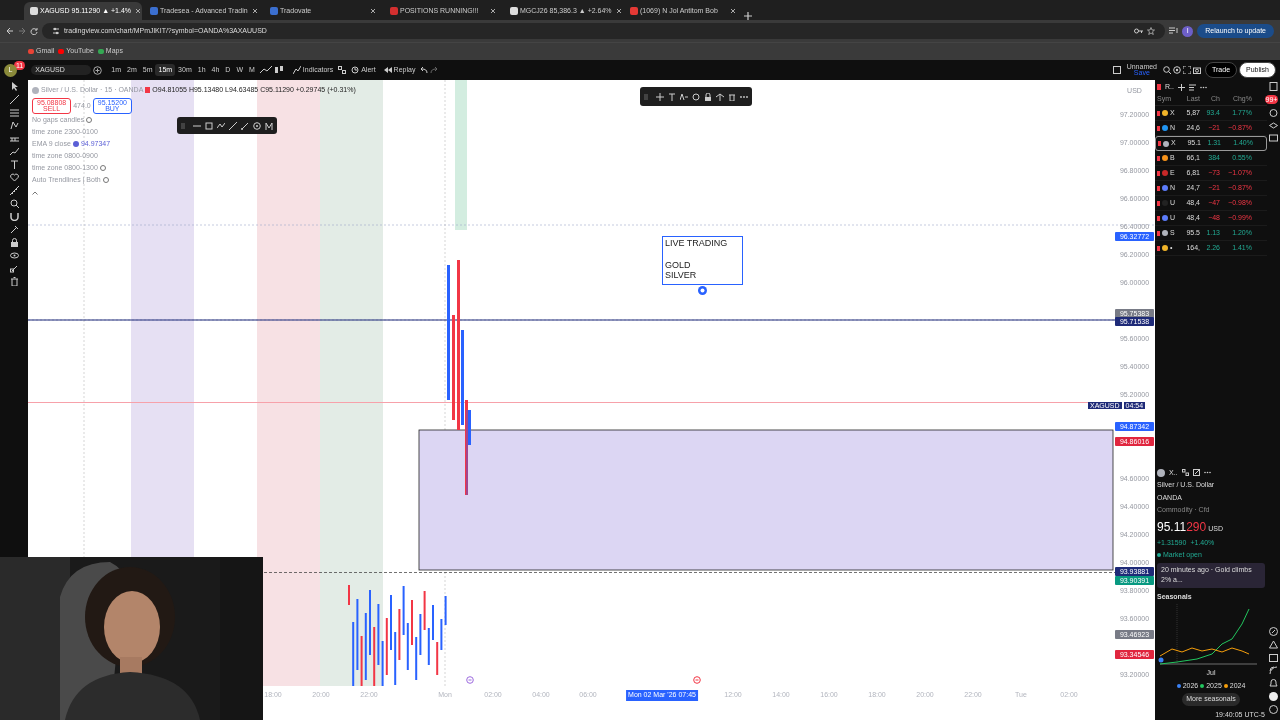 This screenshot has width=1280, height=720. I want to click on last-price: 95.11, so click(1172, 527).